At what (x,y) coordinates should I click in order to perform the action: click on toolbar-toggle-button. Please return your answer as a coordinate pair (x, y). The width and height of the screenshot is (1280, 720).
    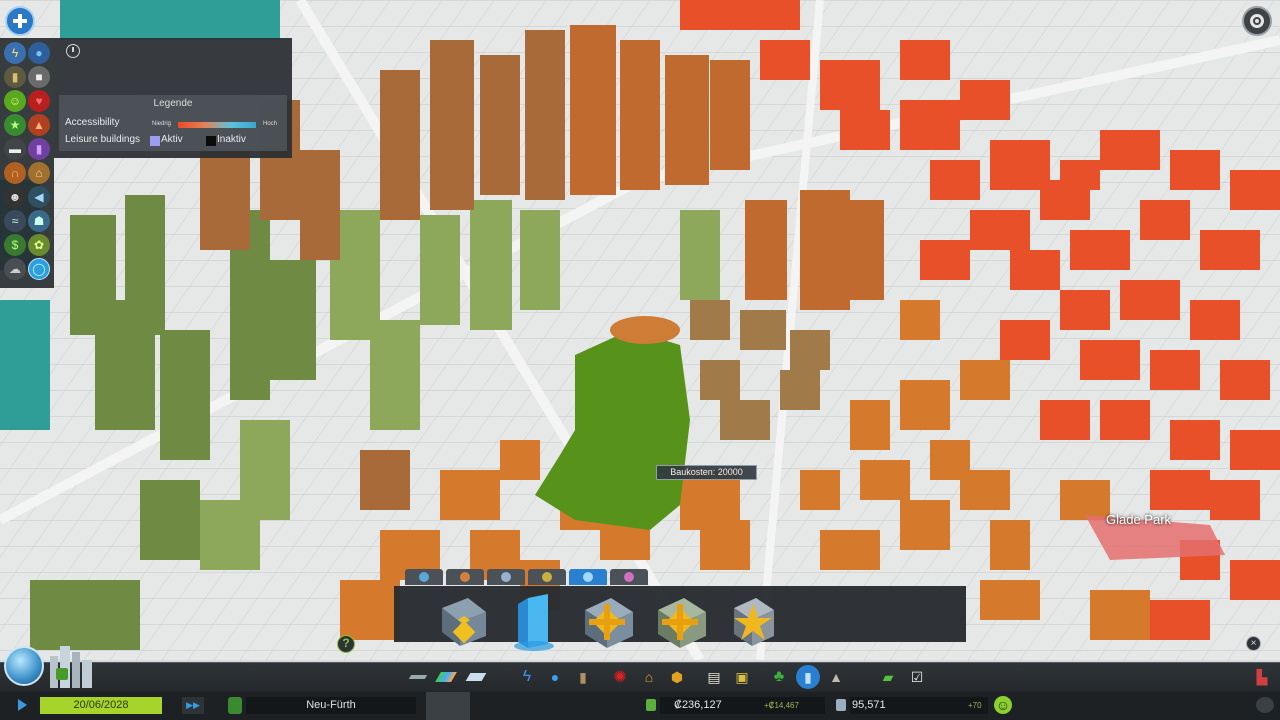
    Looking at the image, I should click on (20, 21).